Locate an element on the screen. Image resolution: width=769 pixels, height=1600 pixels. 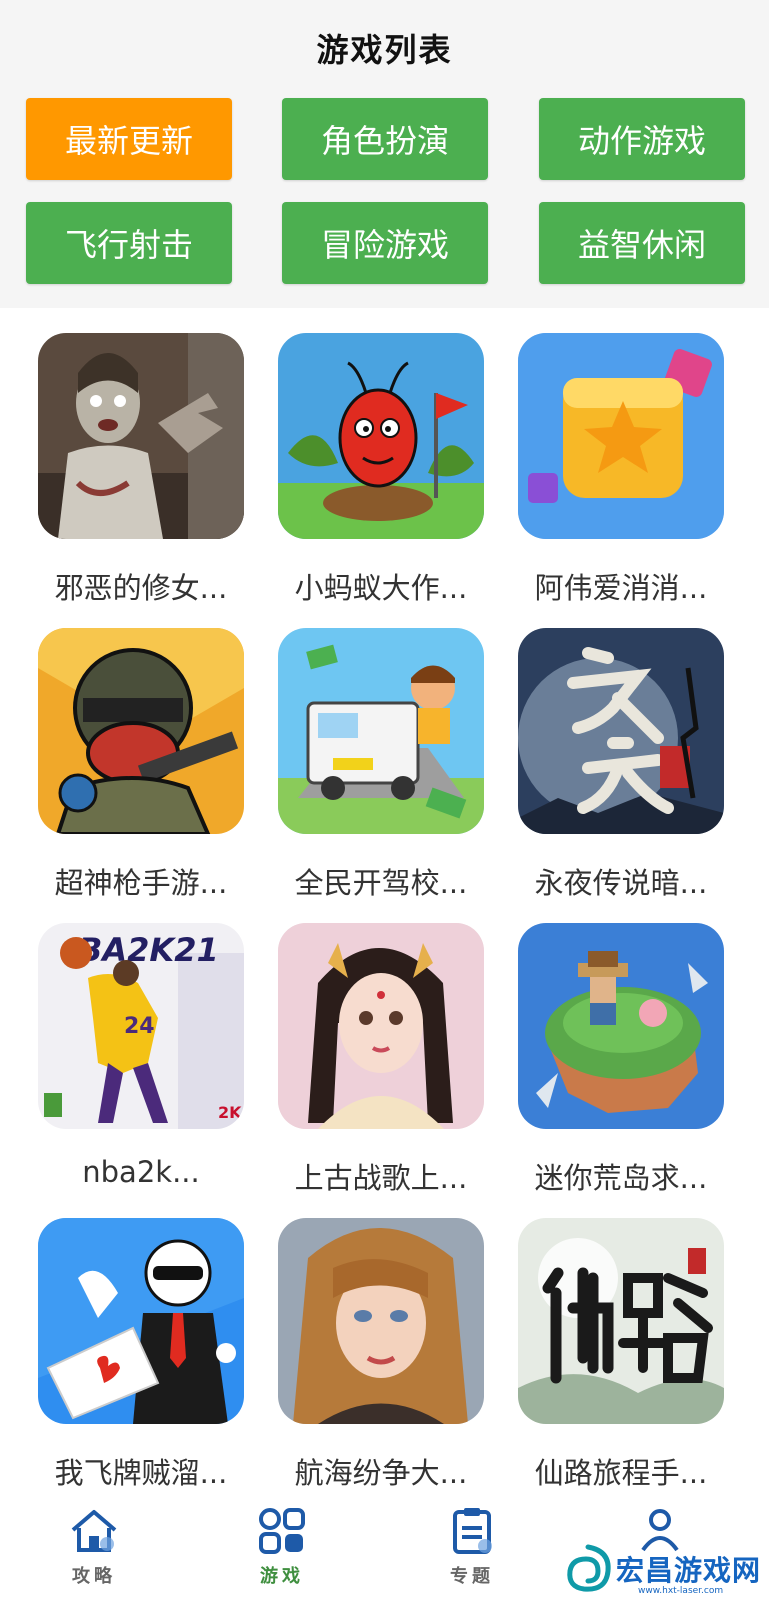
zombie-nun-icon is located at coordinates (141, 436).